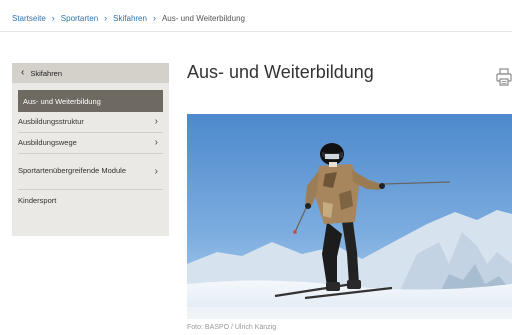  What do you see at coordinates (90, 143) in the screenshot?
I see `sidebar-item-ausbildungswege: Ausbildungswege ›` at bounding box center [90, 143].